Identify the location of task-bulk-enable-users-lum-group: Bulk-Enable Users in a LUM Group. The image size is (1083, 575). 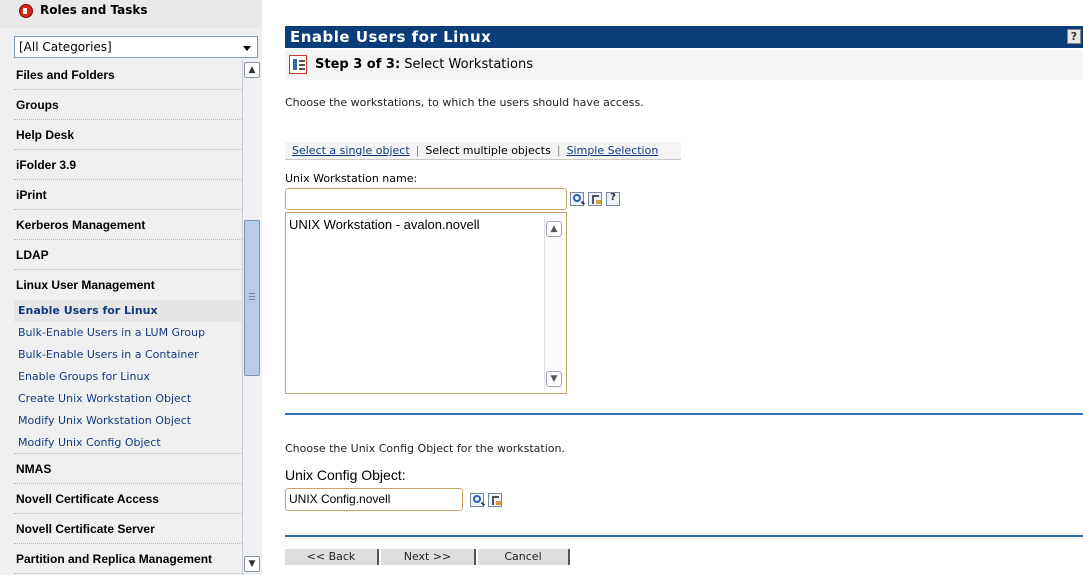
(128, 333).